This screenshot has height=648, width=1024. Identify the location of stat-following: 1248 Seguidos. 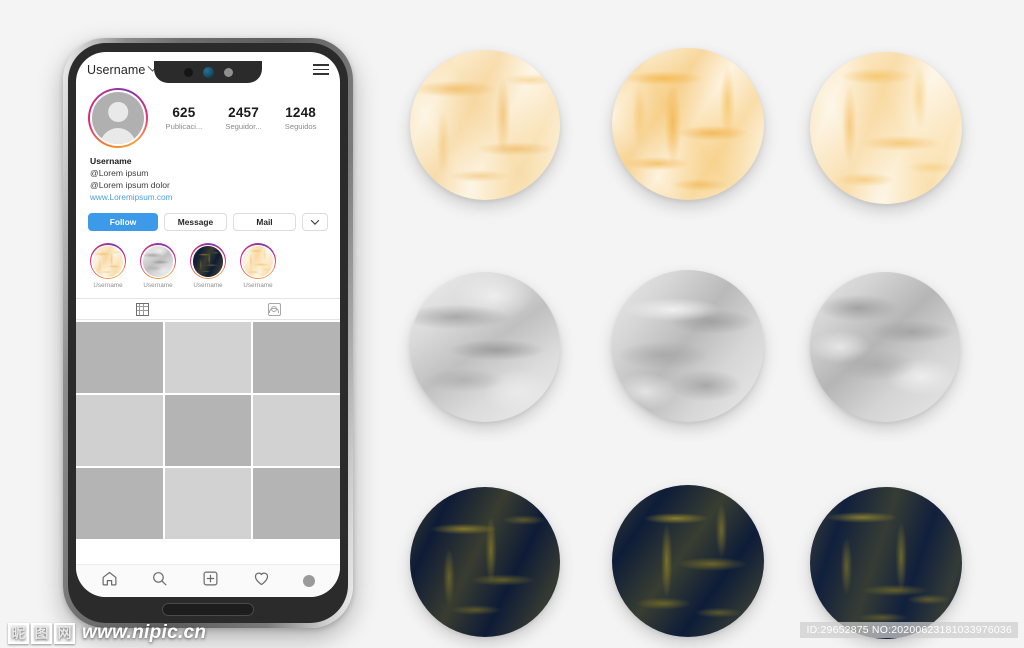
(301, 118).